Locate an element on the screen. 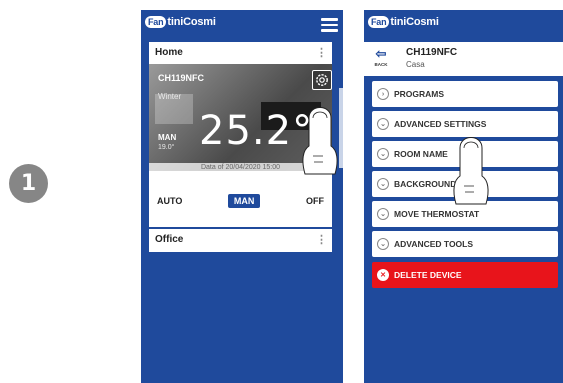  room-card-header: Home ⋮ is located at coordinates (240, 52).